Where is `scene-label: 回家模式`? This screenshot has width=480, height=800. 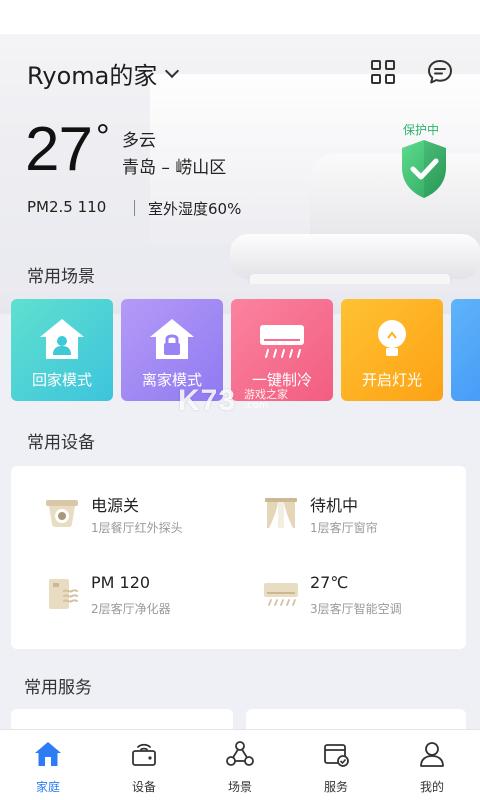 scene-label: 回家模式 is located at coordinates (61, 380).